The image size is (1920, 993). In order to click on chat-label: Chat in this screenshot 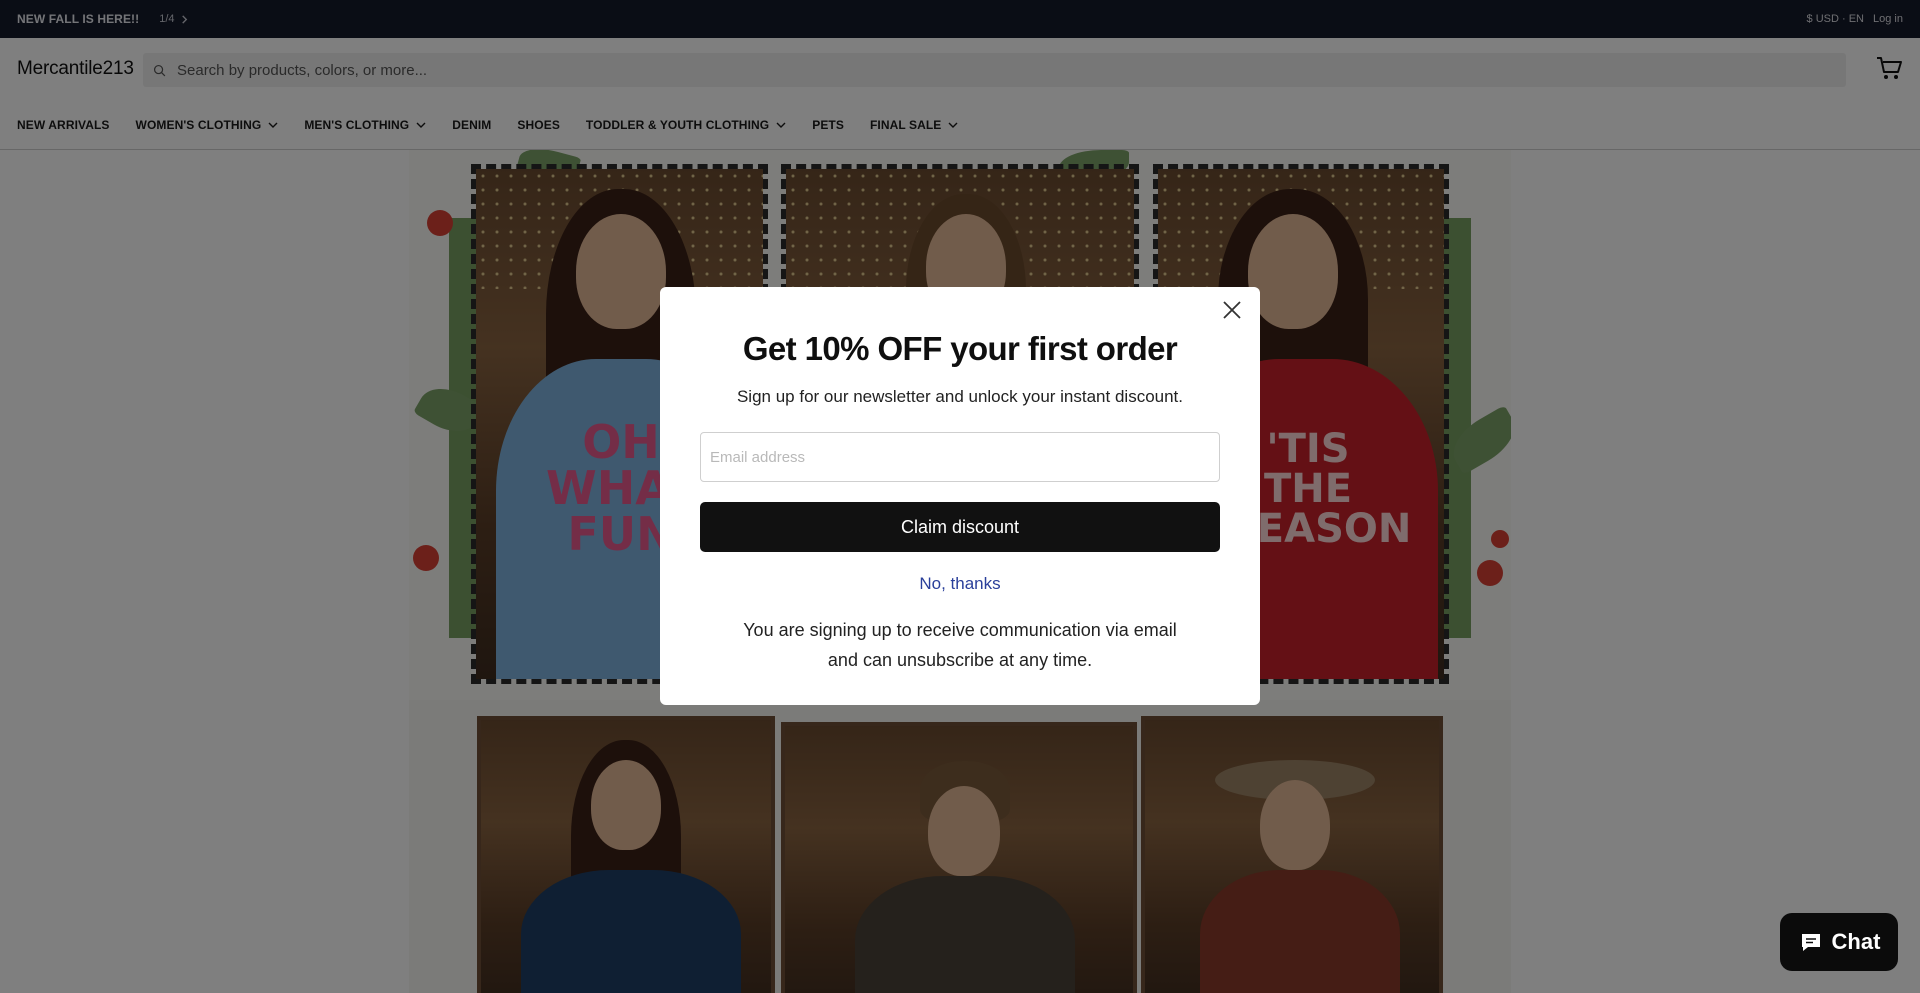, I will do `click(1856, 941)`.